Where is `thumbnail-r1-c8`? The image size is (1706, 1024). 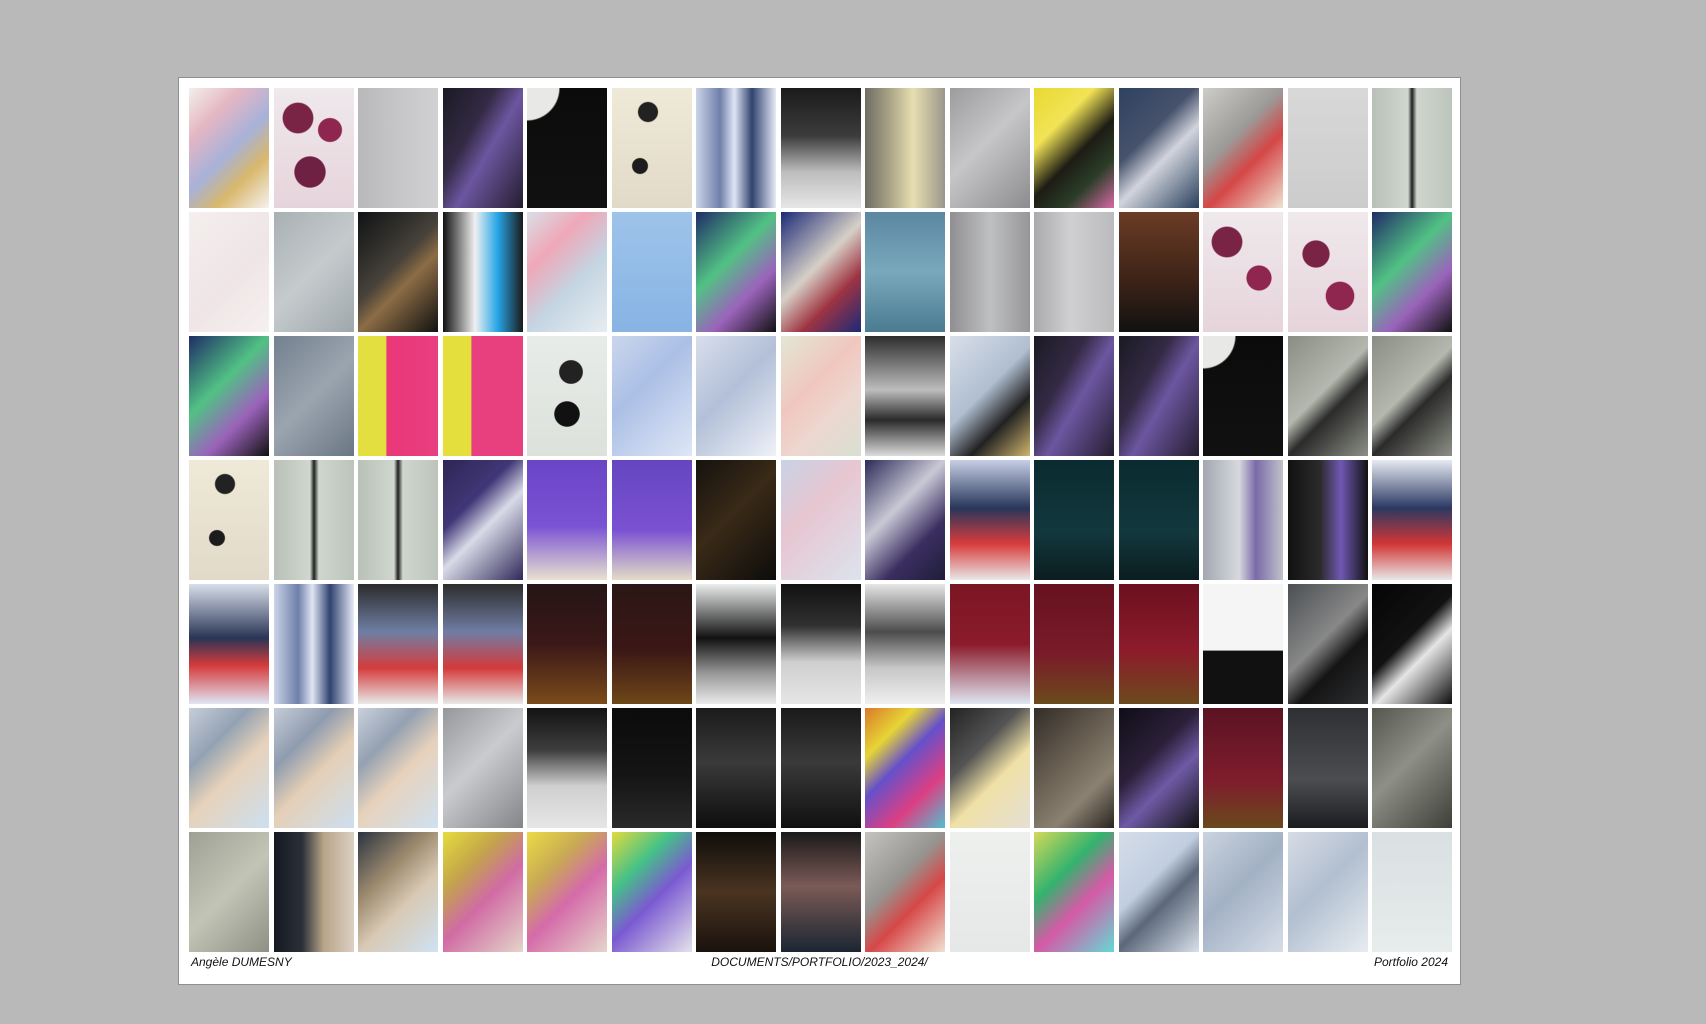 thumbnail-r1-c8 is located at coordinates (820, 148).